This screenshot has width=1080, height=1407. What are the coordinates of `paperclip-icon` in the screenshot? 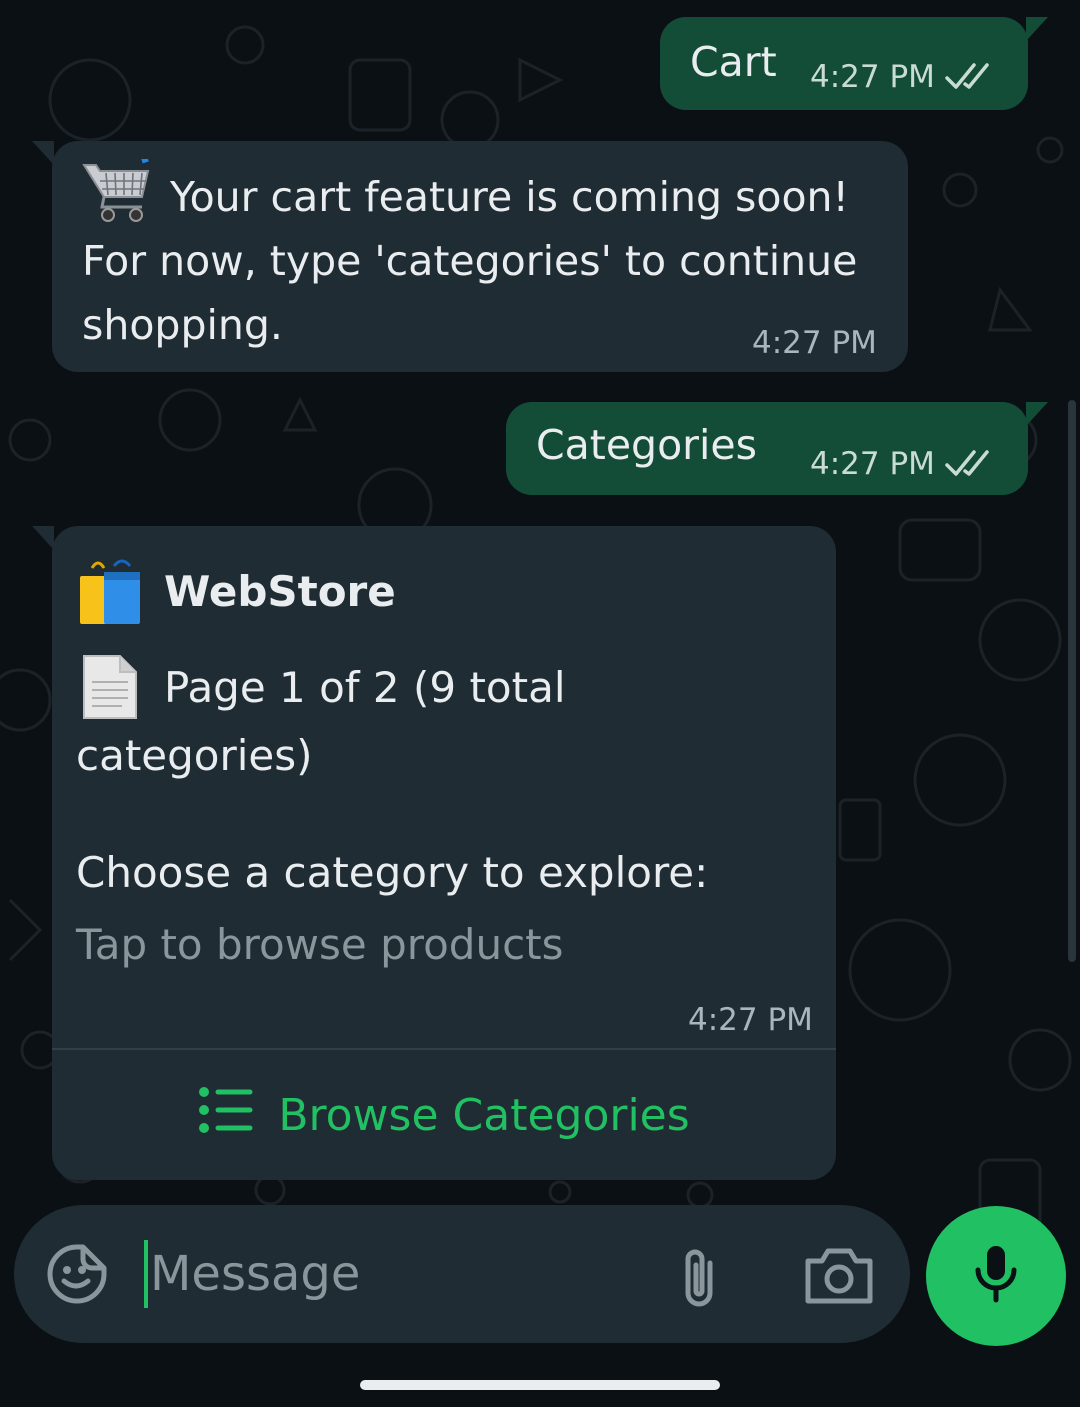 It's located at (699, 1275).